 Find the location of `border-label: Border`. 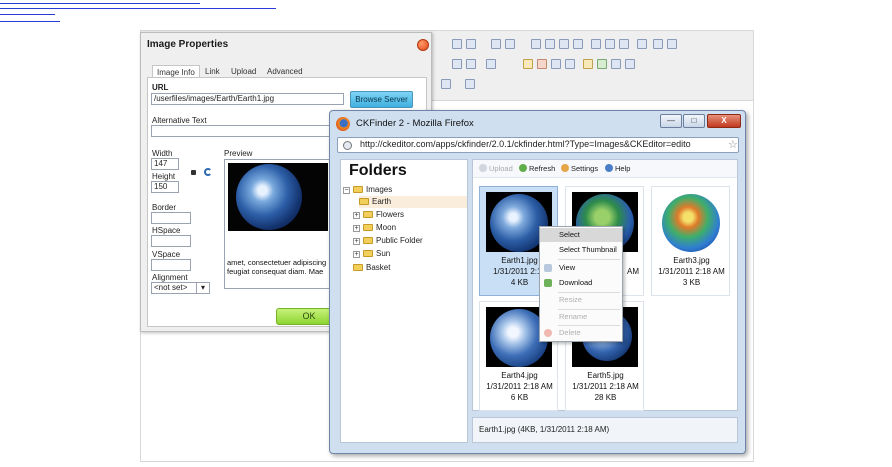

border-label: Border is located at coordinates (164, 207).